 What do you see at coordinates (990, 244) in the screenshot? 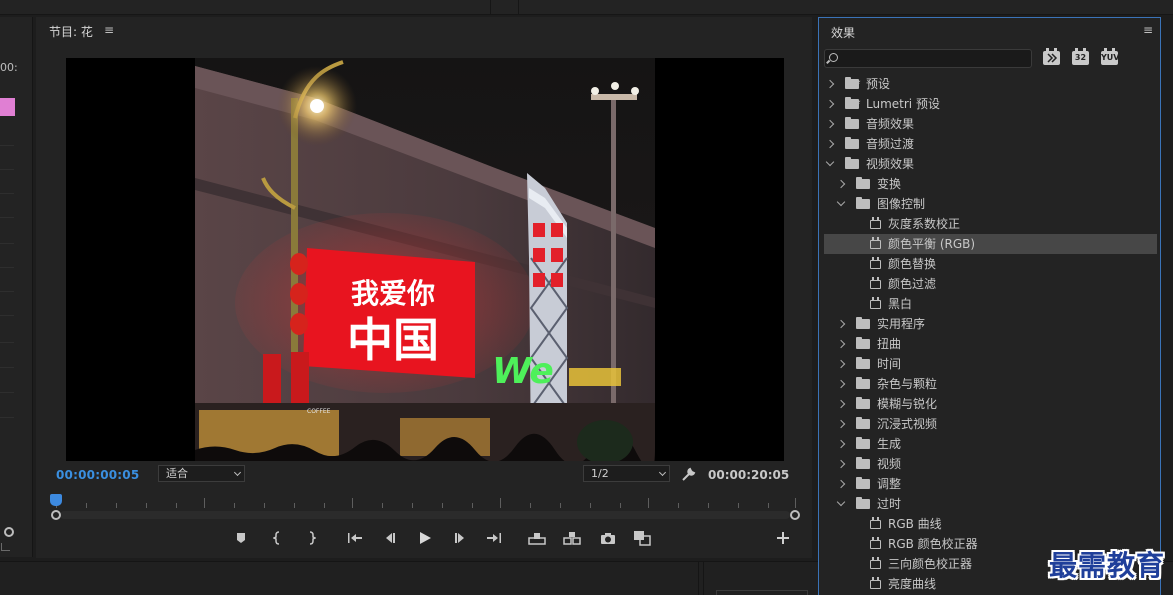
I see `effect-item: 颜色平衡 (RGB)` at bounding box center [990, 244].